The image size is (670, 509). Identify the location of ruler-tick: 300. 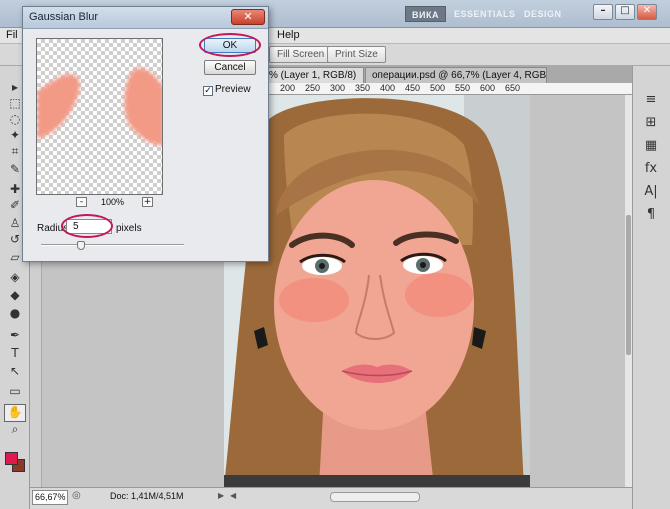
(338, 88).